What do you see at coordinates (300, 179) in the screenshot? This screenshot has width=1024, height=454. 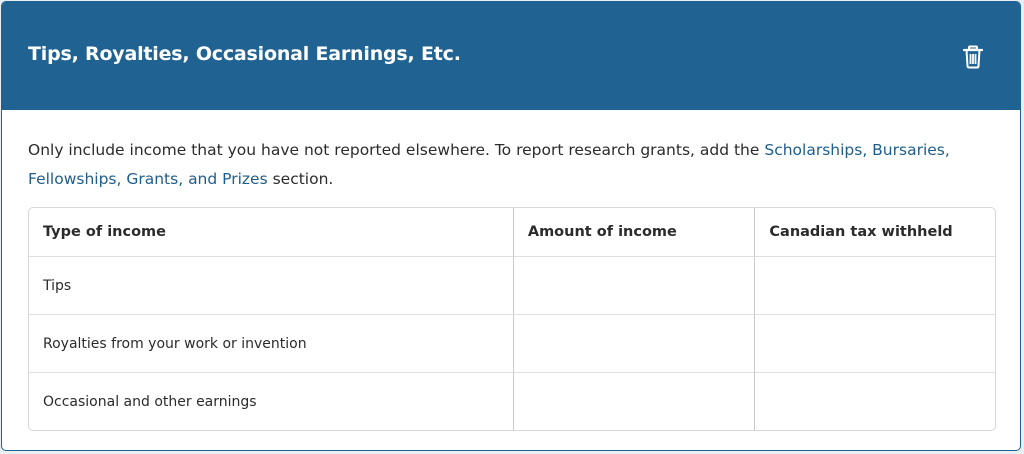 I see `intro-text-after: section.` at bounding box center [300, 179].